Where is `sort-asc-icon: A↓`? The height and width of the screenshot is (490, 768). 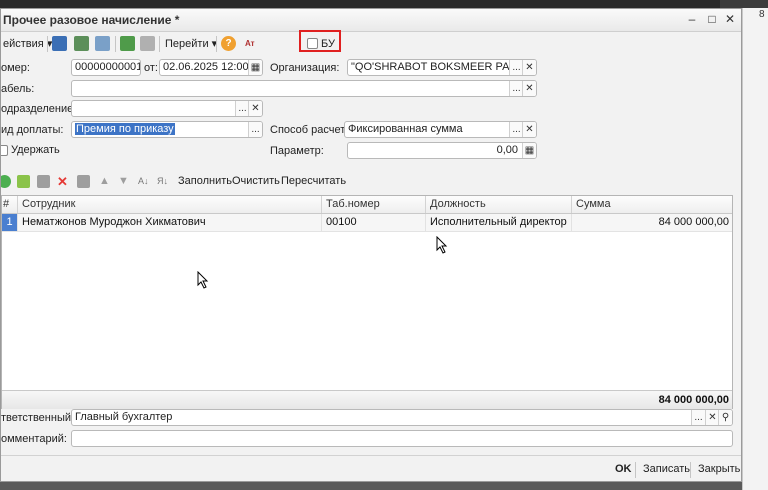
sort-asc-icon: A↓ is located at coordinates (144, 181).